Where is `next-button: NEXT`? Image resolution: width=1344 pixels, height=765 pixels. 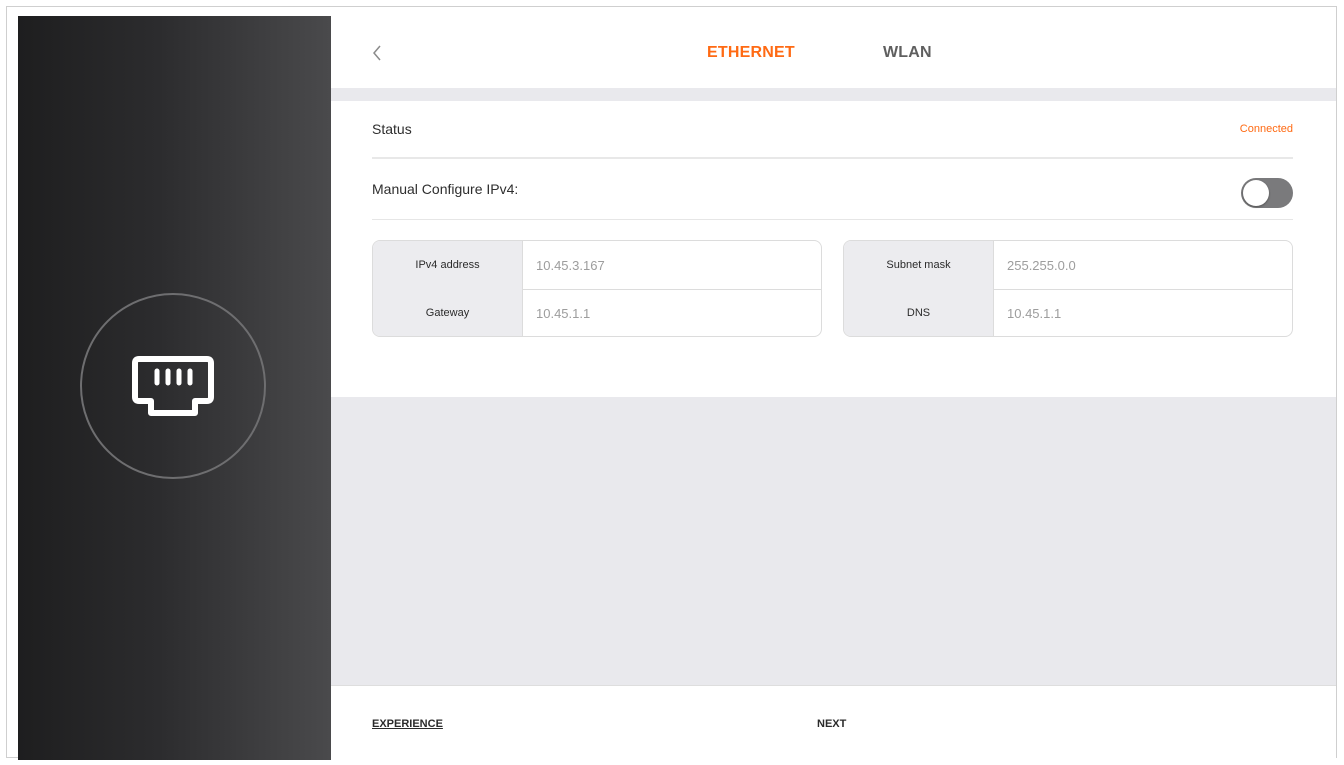 next-button: NEXT is located at coordinates (831, 724).